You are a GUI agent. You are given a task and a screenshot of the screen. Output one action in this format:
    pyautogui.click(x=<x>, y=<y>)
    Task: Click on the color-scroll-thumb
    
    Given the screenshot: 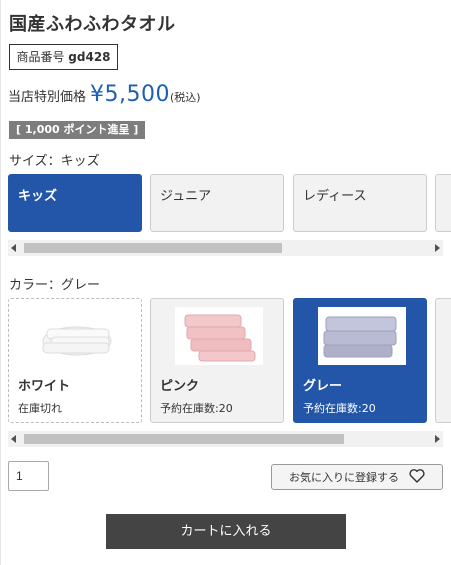 What is the action you would take?
    pyautogui.click(x=184, y=439)
    